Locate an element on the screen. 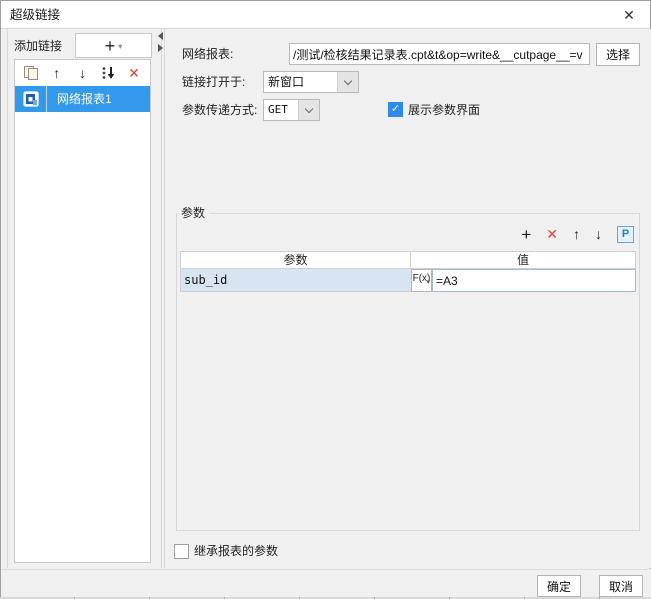 This screenshot has width=651, height=599. method-value: GET is located at coordinates (278, 109).